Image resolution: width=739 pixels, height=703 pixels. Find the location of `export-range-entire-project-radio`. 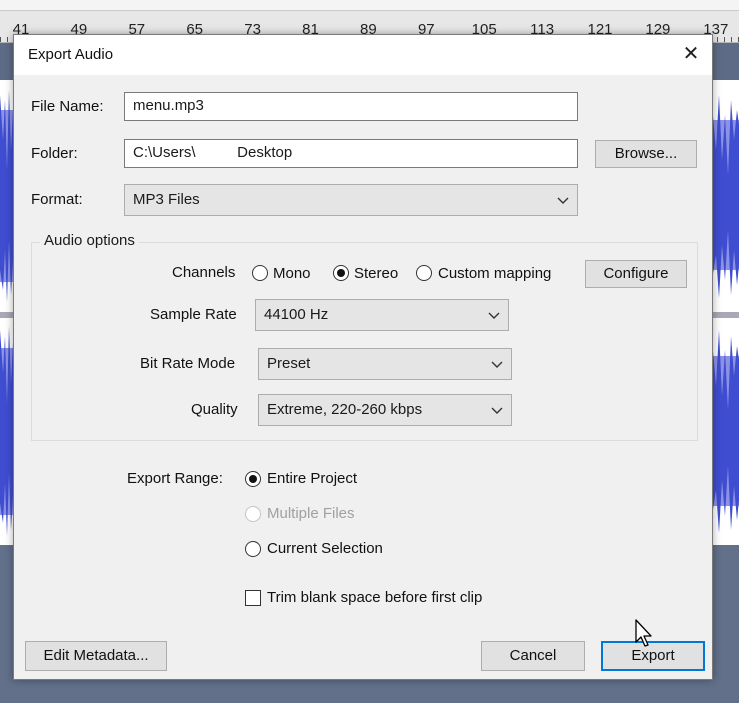

export-range-entire-project-radio is located at coordinates (253, 479).